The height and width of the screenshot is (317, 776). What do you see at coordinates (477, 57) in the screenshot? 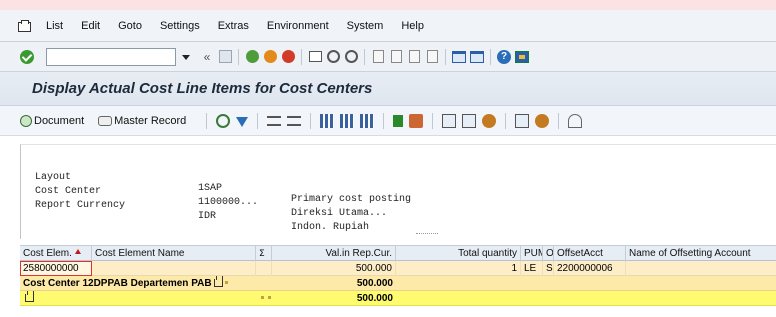
I see `shortcut-icon` at bounding box center [477, 57].